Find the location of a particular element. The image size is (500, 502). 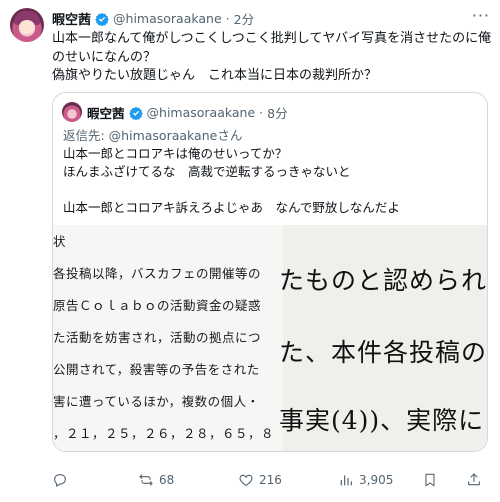

bookmark-button is located at coordinates (430, 480).